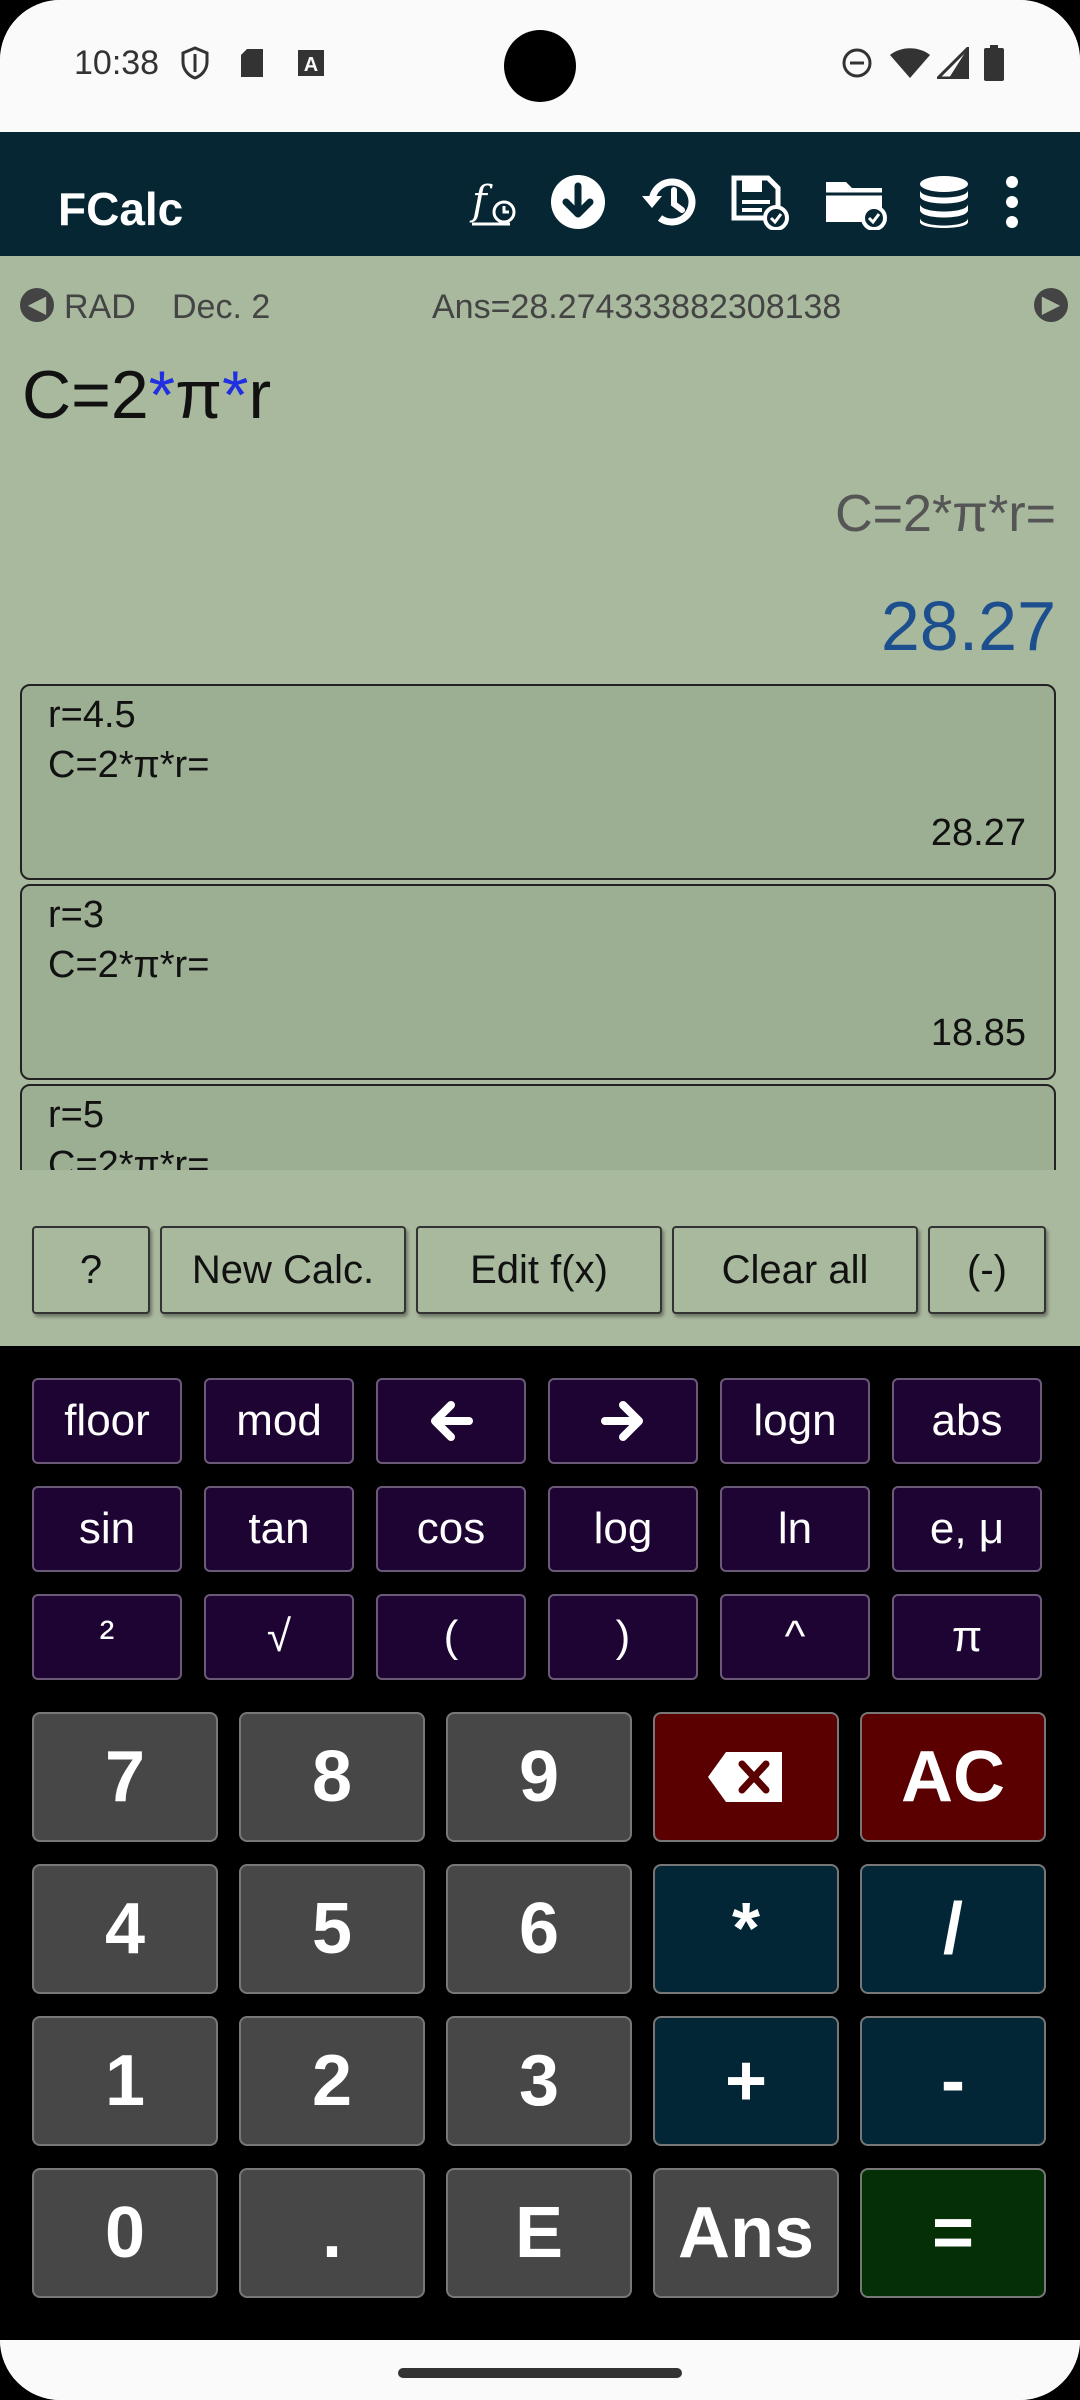  What do you see at coordinates (332, 1929) in the screenshot?
I see `key-5: 5` at bounding box center [332, 1929].